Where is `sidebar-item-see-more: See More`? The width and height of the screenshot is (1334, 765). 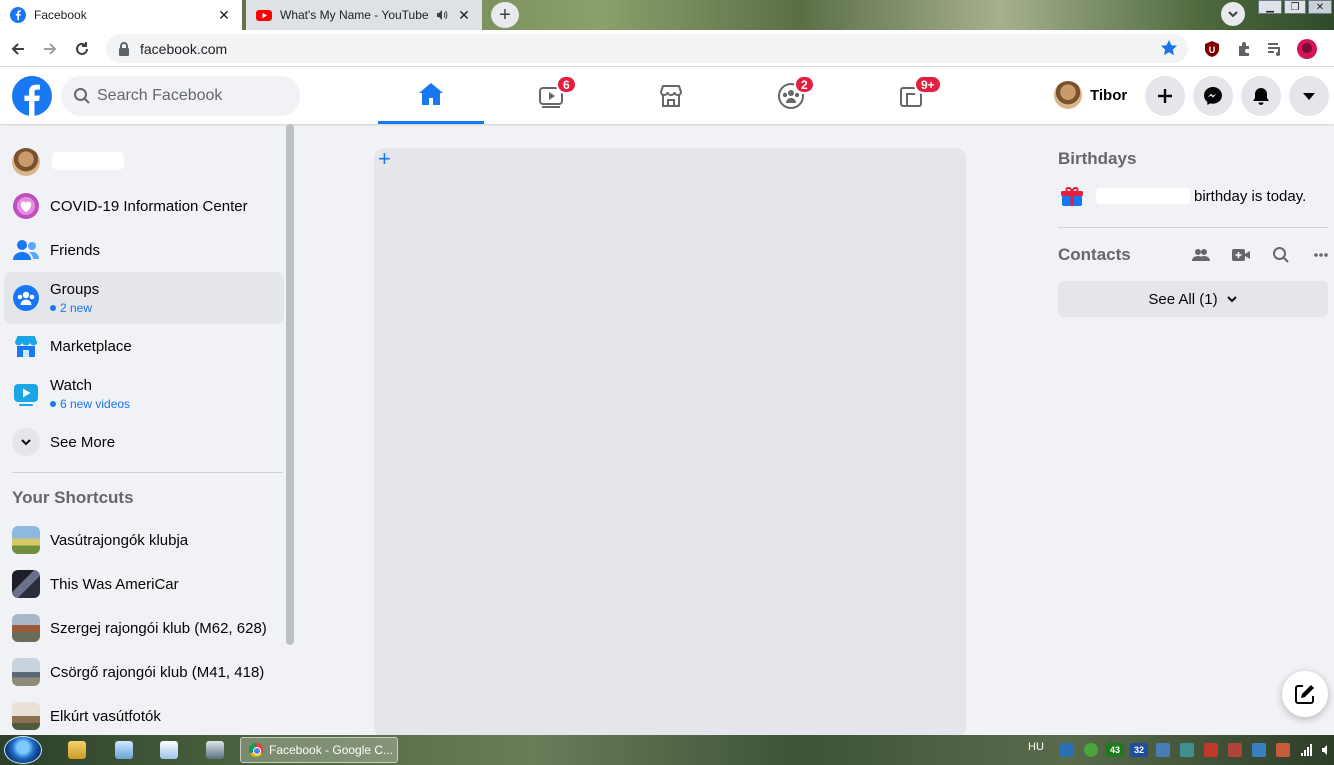 sidebar-item-see-more: See More is located at coordinates (144, 442).